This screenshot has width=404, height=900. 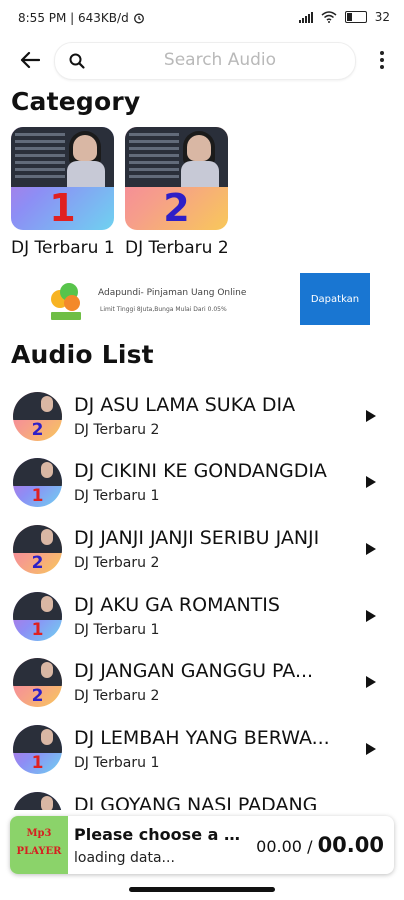 I want to click on category-thumbnail: 1, so click(x=62, y=178).